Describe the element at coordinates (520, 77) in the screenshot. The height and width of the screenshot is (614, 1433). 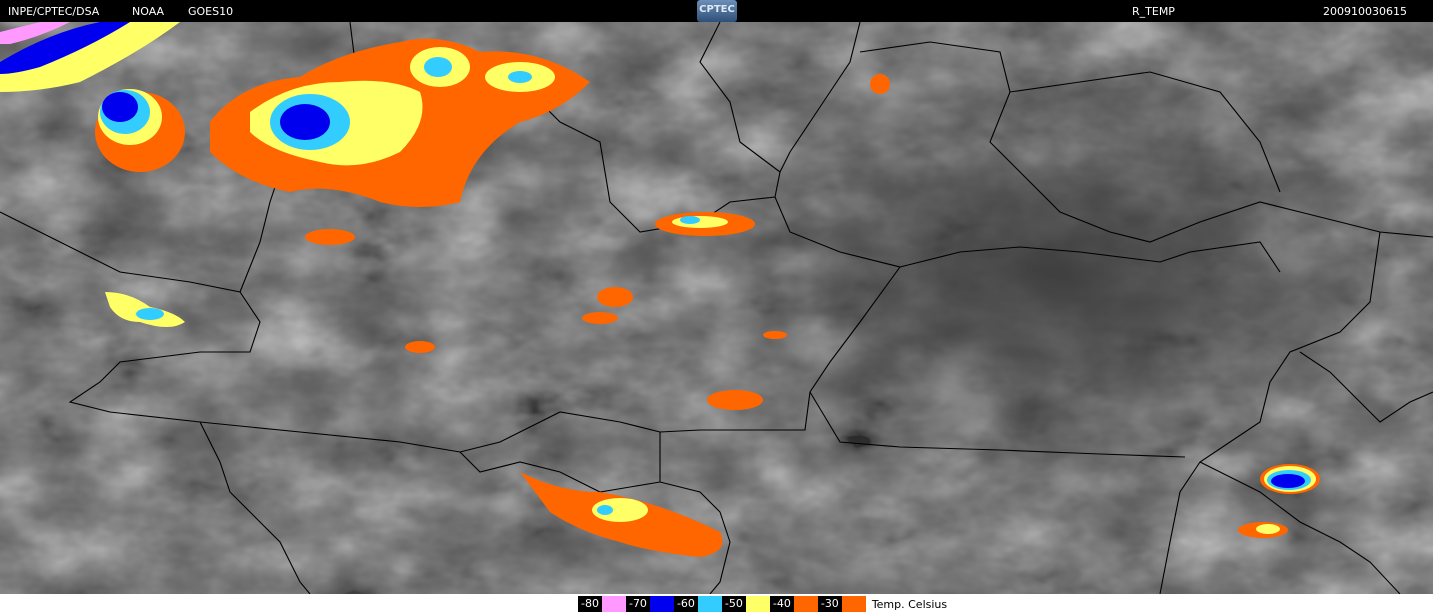
I see `cloud-cluster-northeast-cold` at that location.